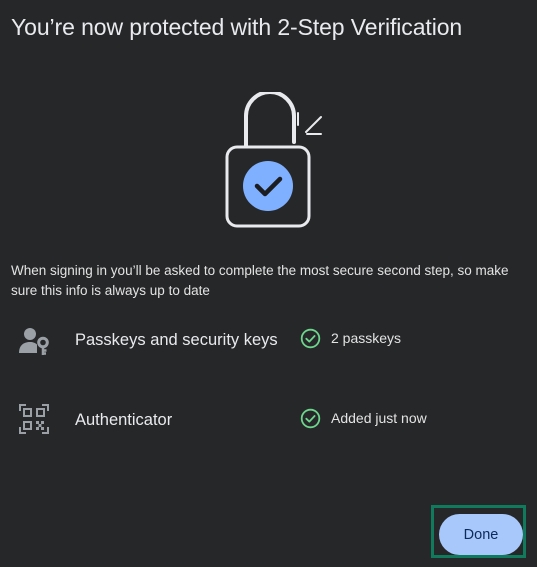  I want to click on lock-check-illustration, so click(273, 160).